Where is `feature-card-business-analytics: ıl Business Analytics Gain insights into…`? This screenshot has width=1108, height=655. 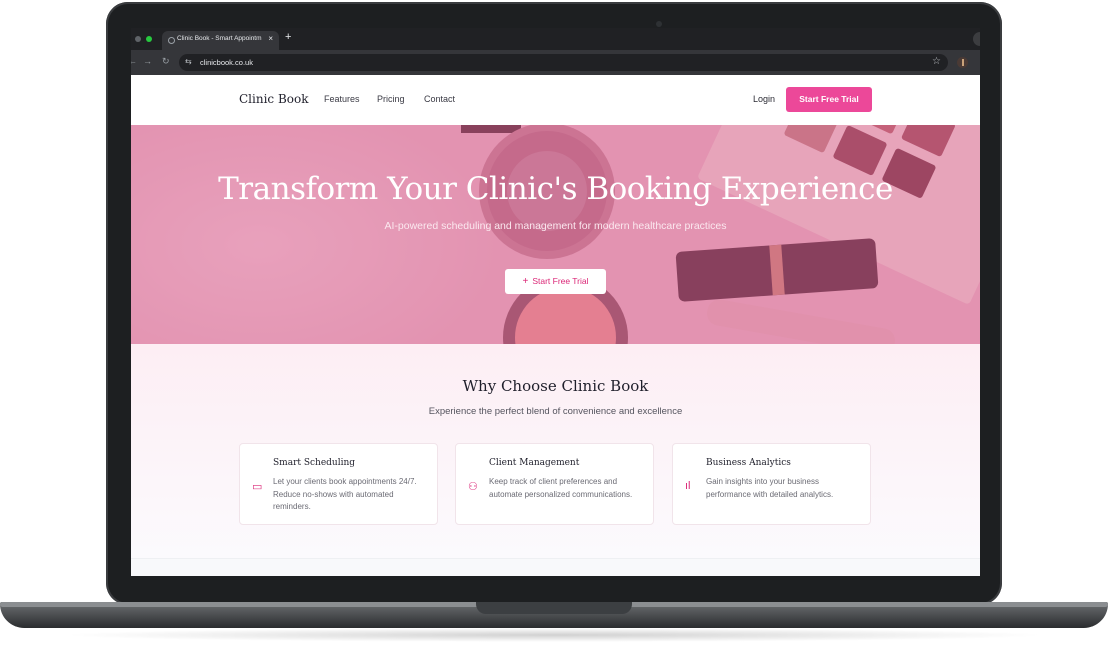
feature-card-business-analytics: ıl Business Analytics Gain insights into… is located at coordinates (771, 484).